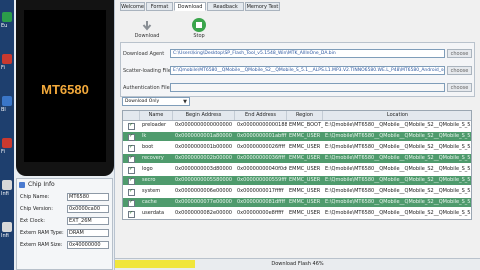 This screenshot has height=270, width=480. What do you see at coordinates (260, 191) in the screenshot?
I see `table-cell-end: 0x0000000017fffff` at bounding box center [260, 191].